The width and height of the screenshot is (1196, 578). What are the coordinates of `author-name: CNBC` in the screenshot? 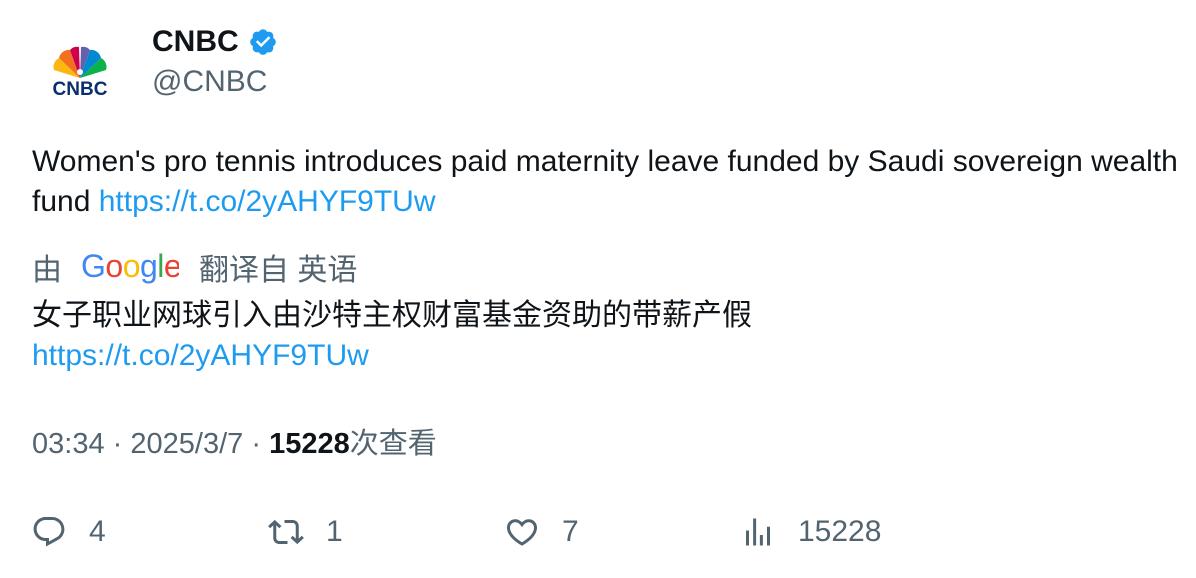 It's located at (195, 42).